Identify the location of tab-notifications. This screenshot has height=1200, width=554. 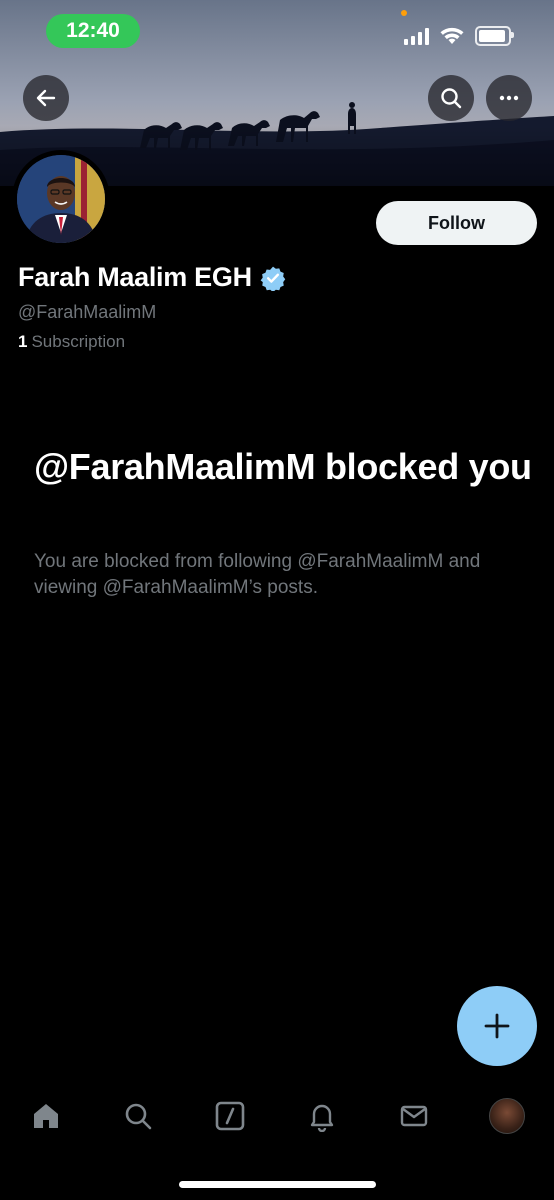
(322, 1116).